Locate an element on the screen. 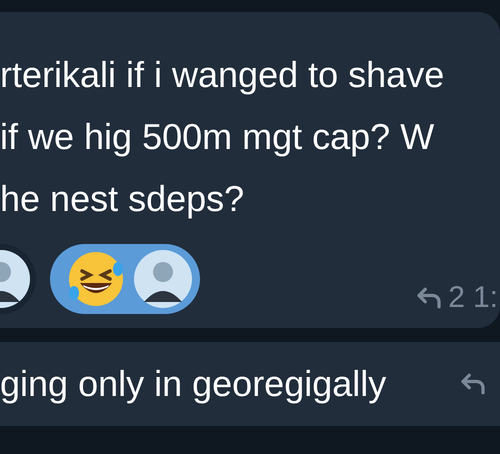  reply-count: 2 is located at coordinates (456, 298).